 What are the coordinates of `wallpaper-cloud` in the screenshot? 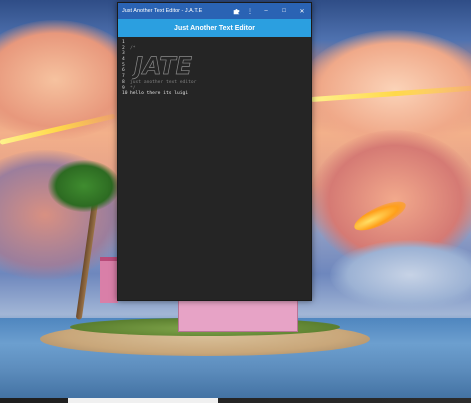 It's located at (400, 275).